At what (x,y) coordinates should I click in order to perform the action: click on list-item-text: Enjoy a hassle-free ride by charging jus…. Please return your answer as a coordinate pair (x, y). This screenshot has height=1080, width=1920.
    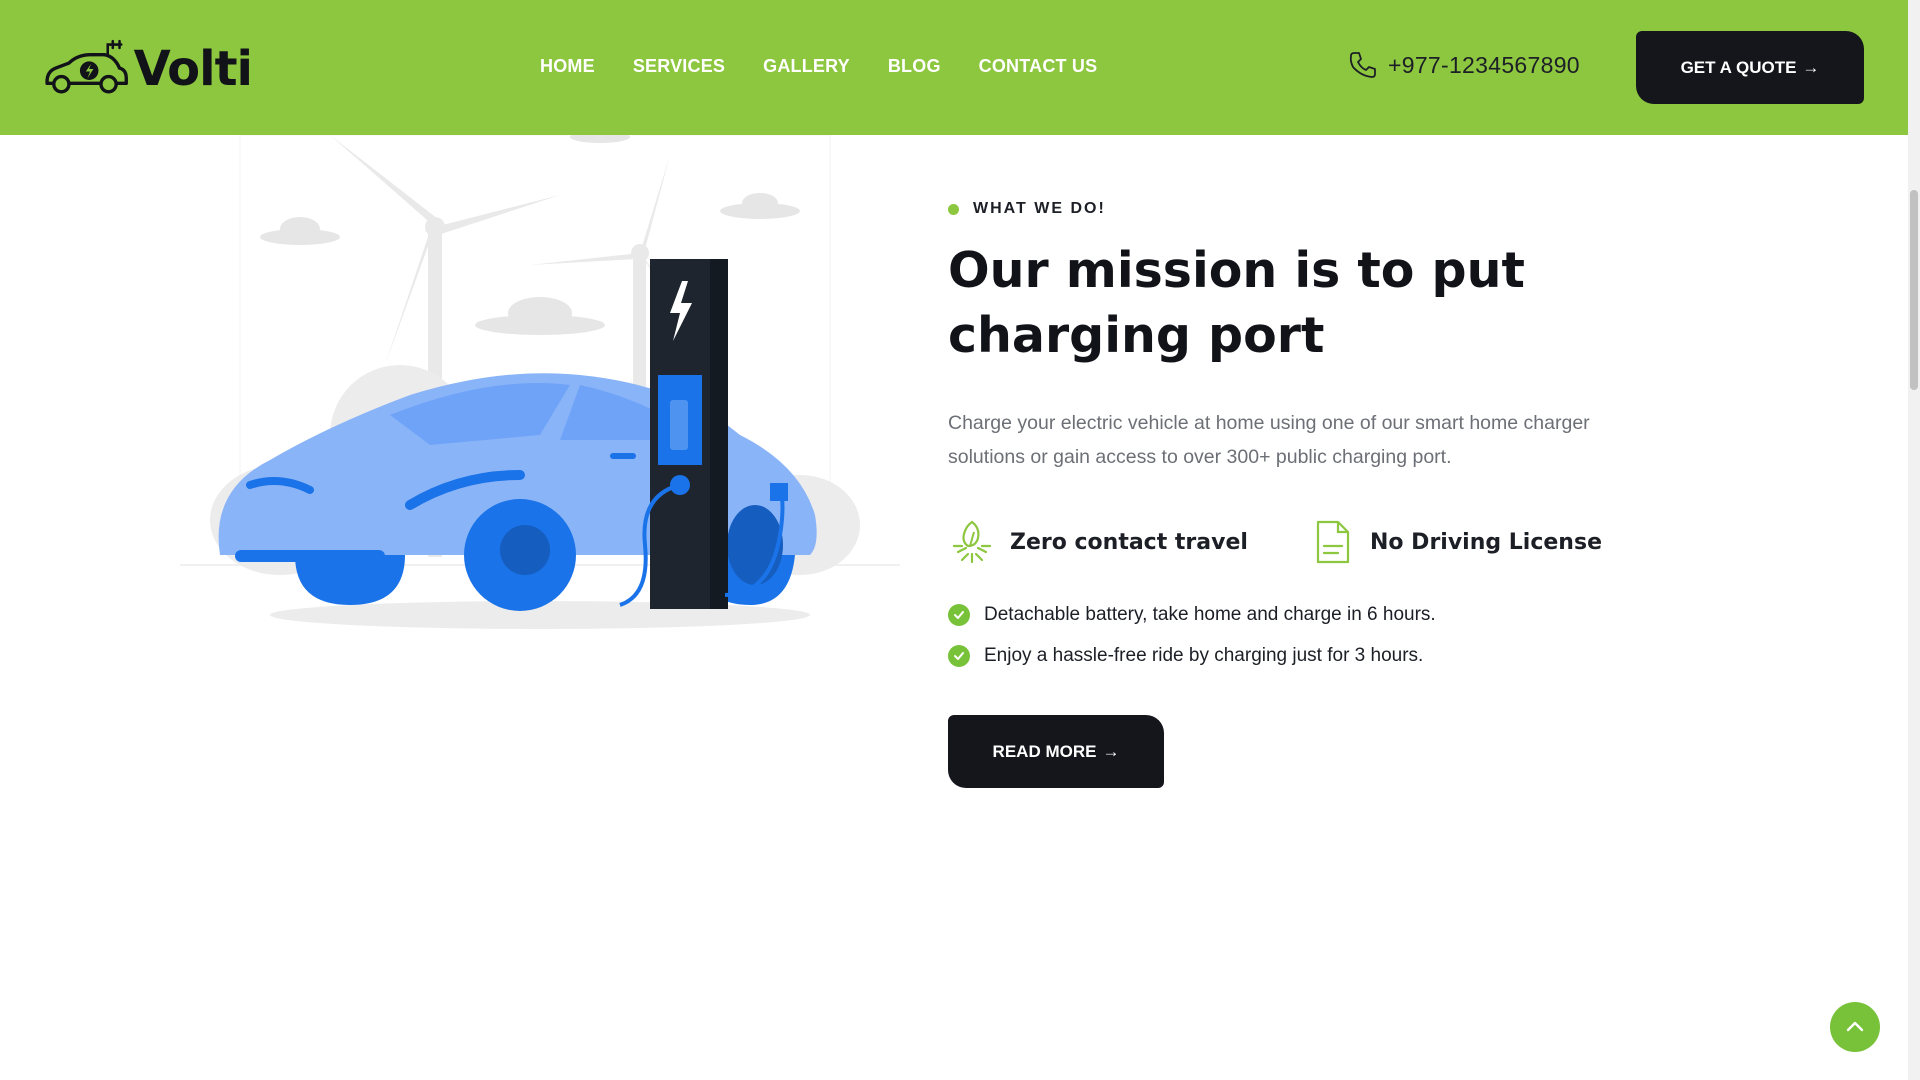
    Looking at the image, I should click on (1204, 655).